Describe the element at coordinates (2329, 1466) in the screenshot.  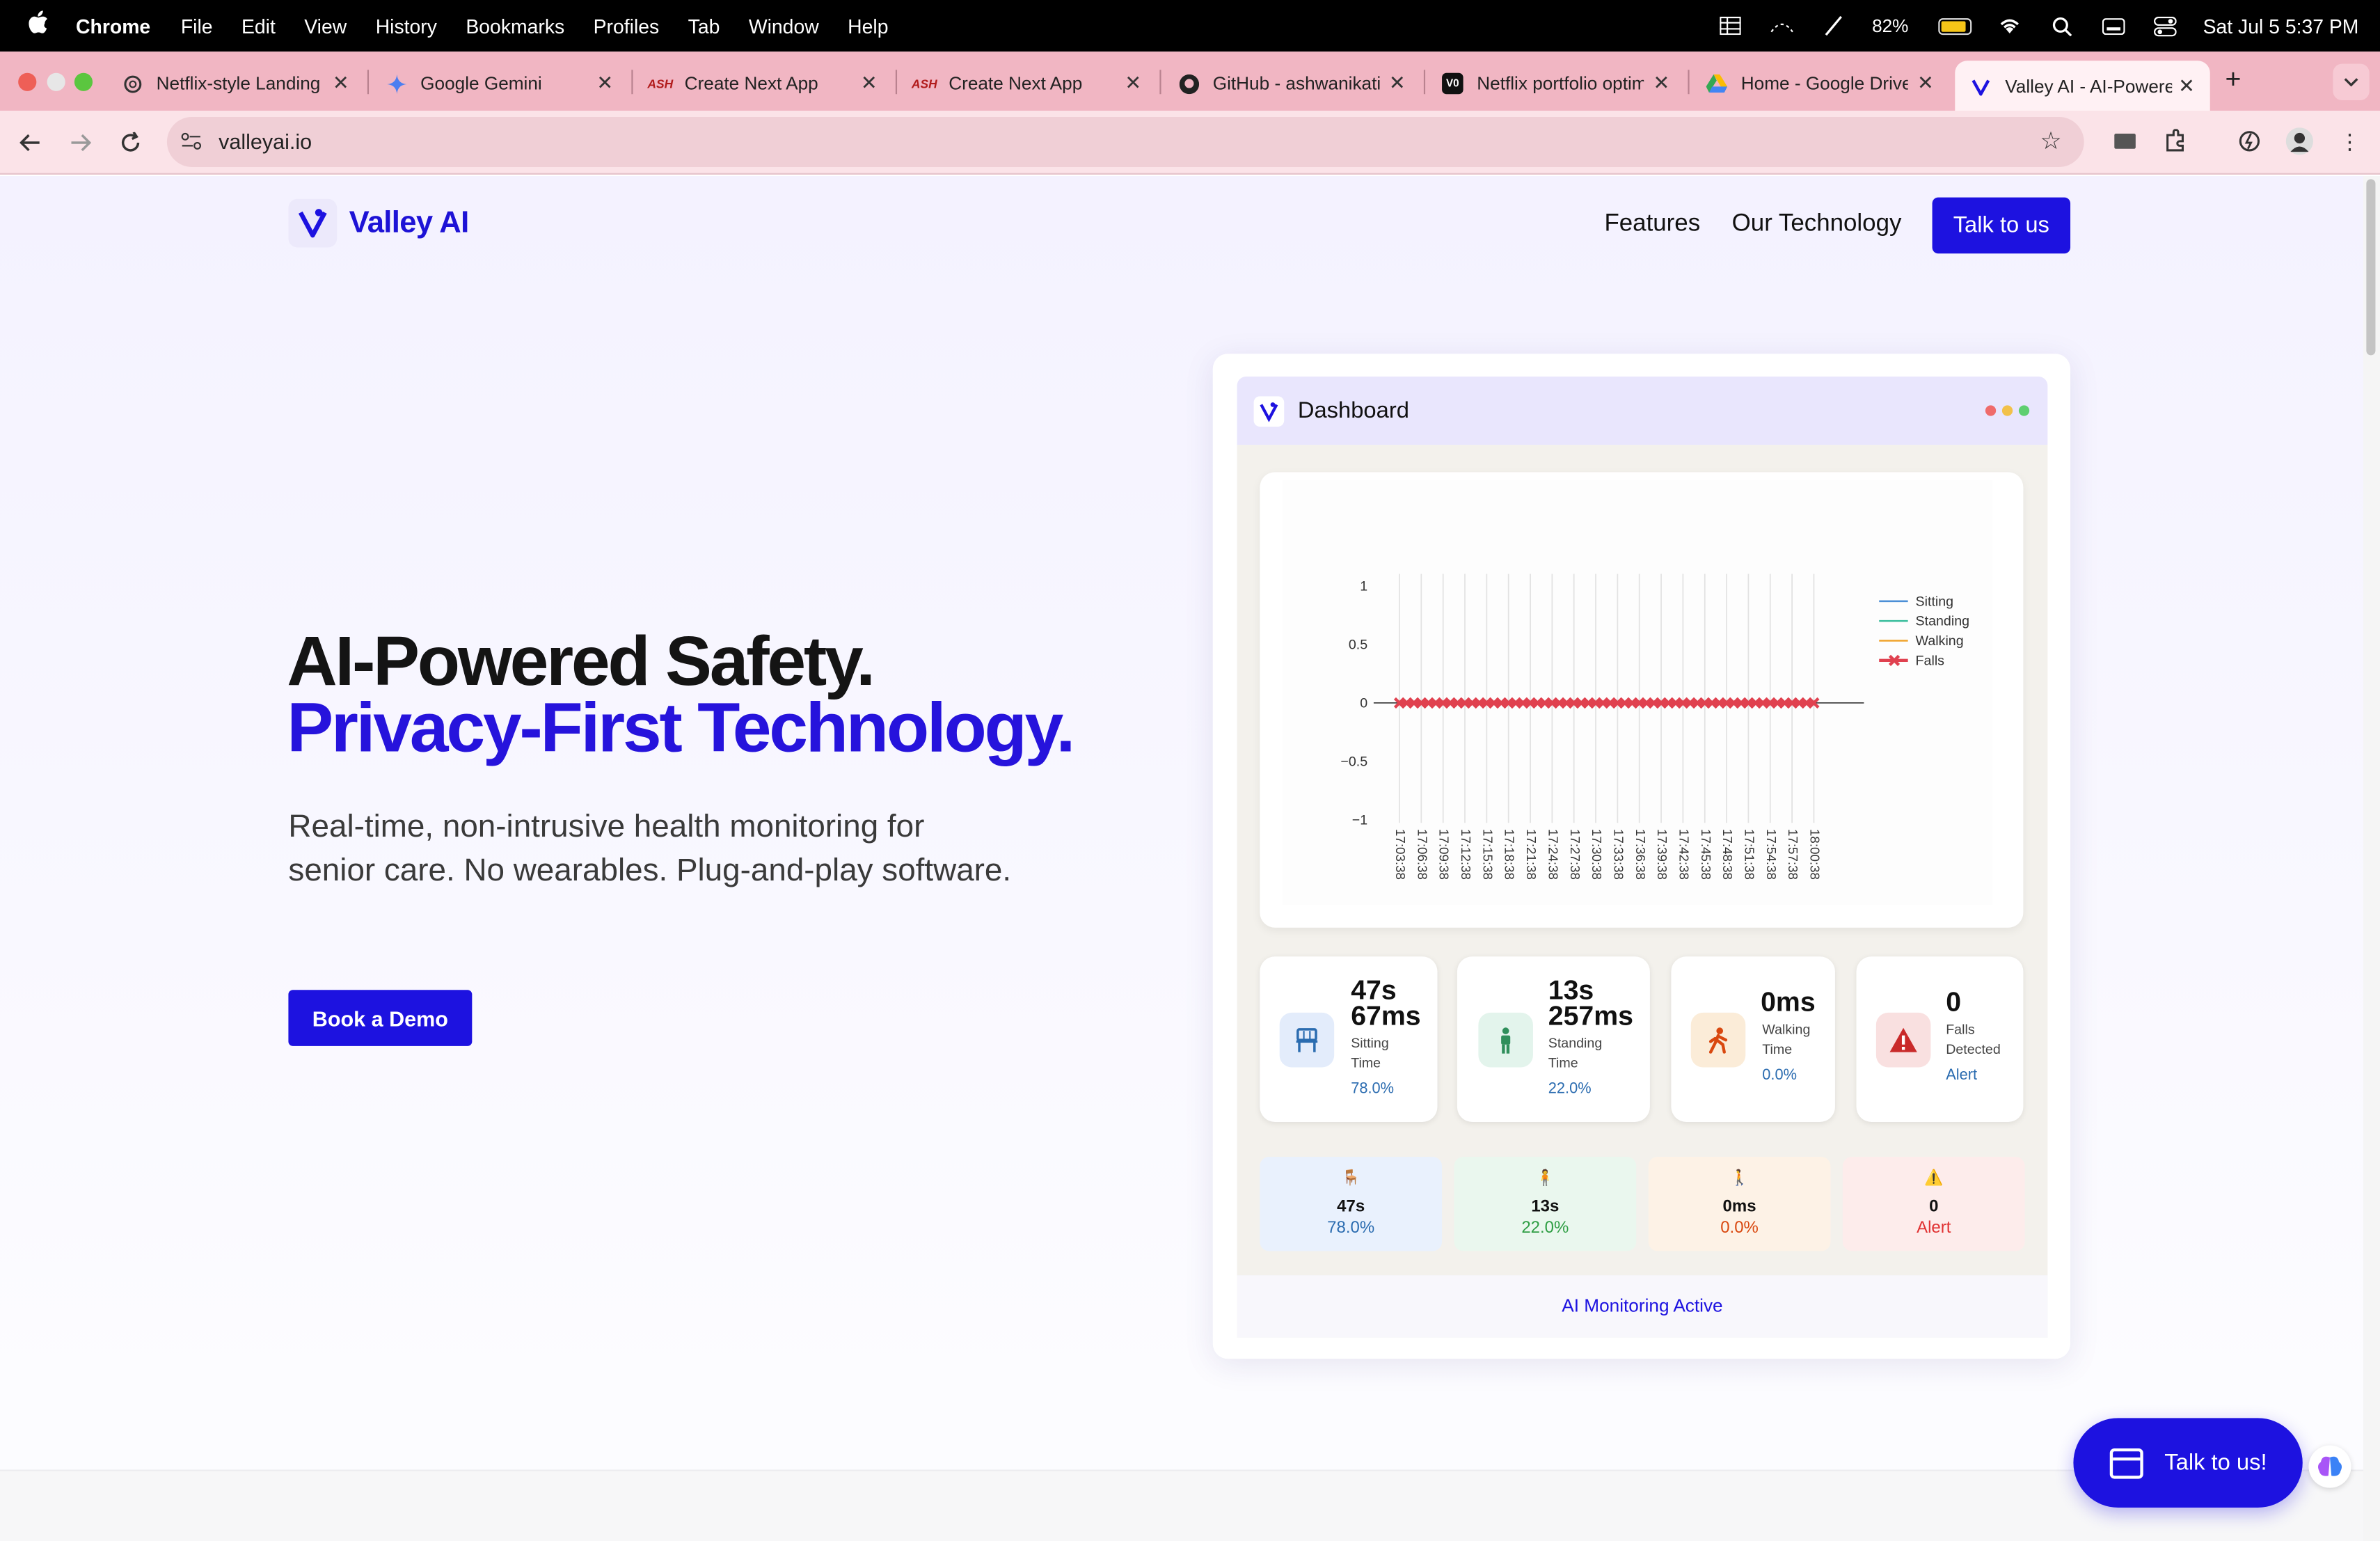
I see `ai-assistant-brain-icon` at that location.